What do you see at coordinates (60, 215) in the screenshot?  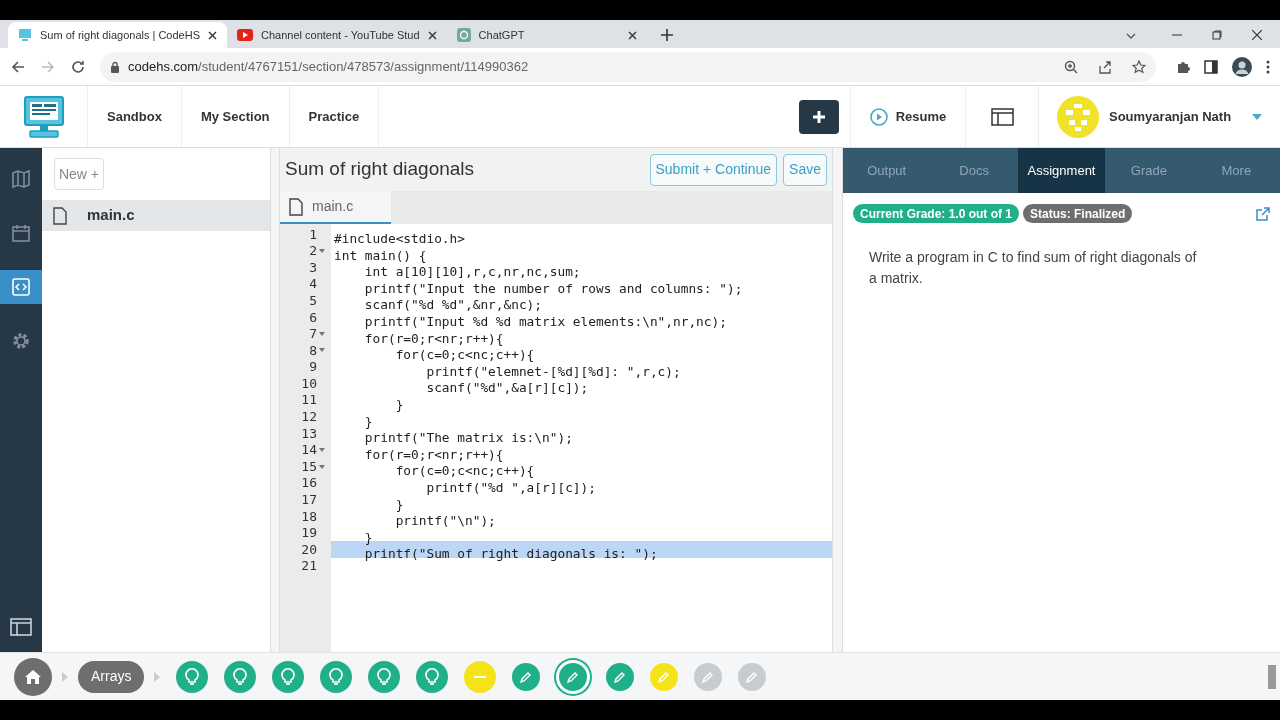 I see `file-icon` at bounding box center [60, 215].